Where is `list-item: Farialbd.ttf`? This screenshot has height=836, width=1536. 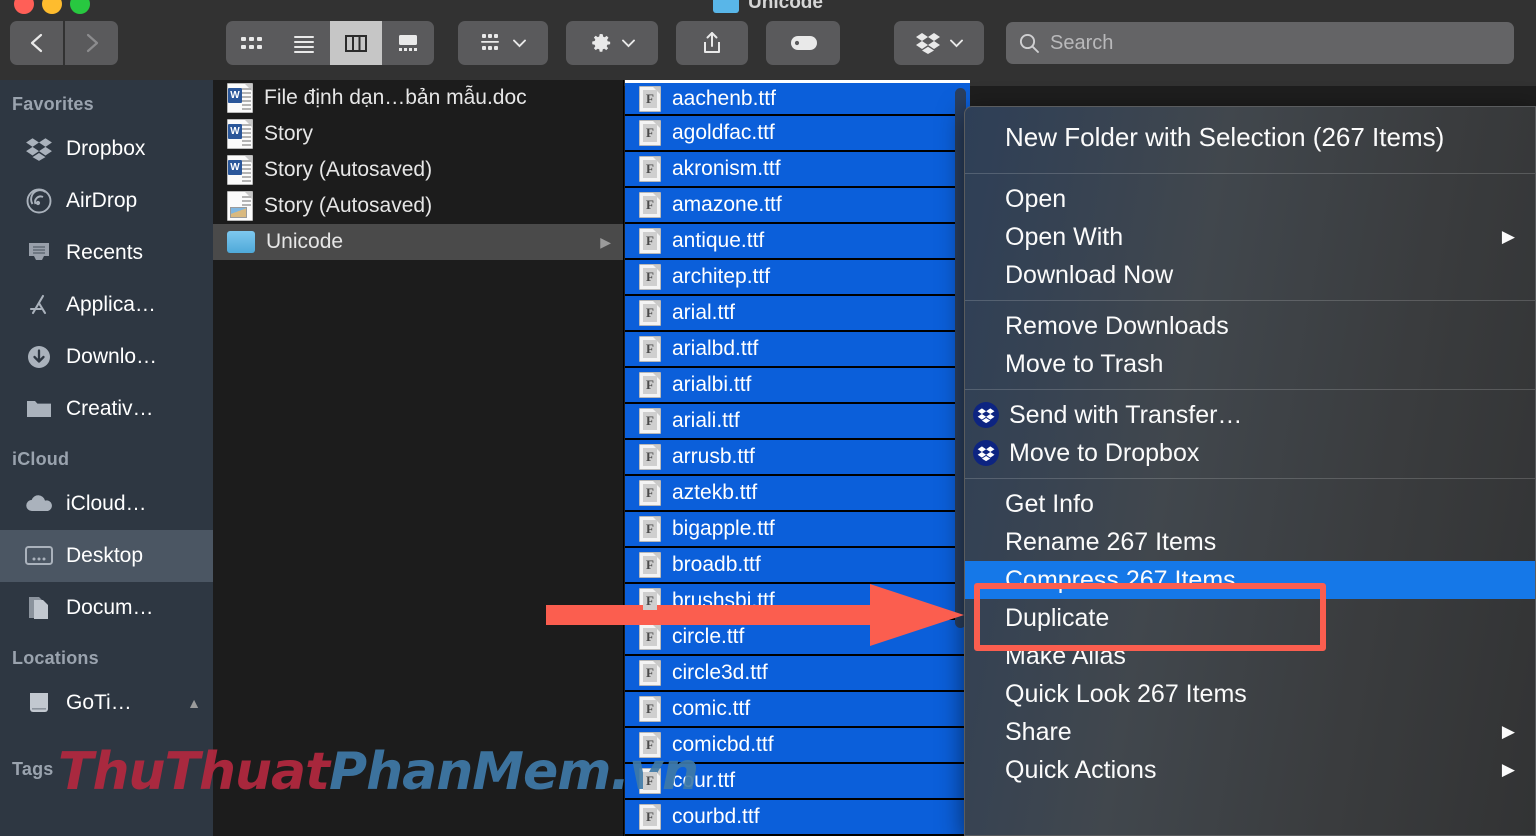 list-item: Farialbd.ttf is located at coordinates (797, 350).